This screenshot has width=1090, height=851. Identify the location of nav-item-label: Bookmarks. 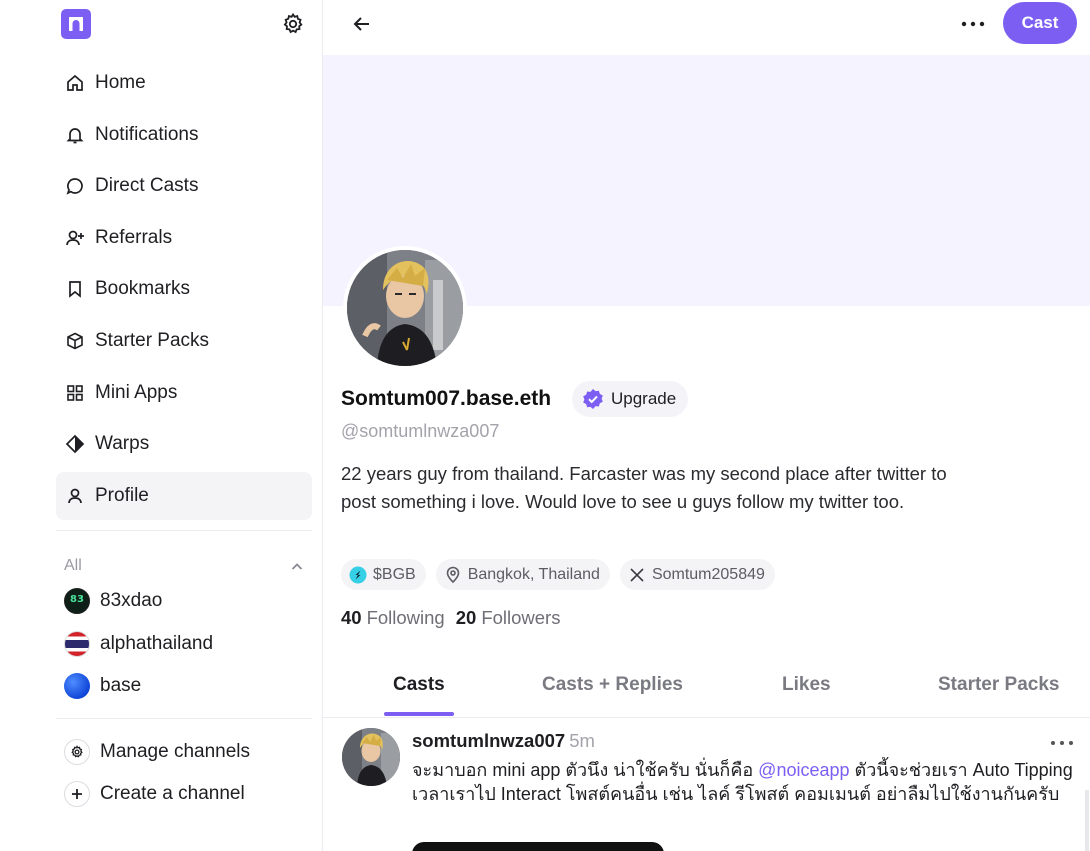
(143, 289).